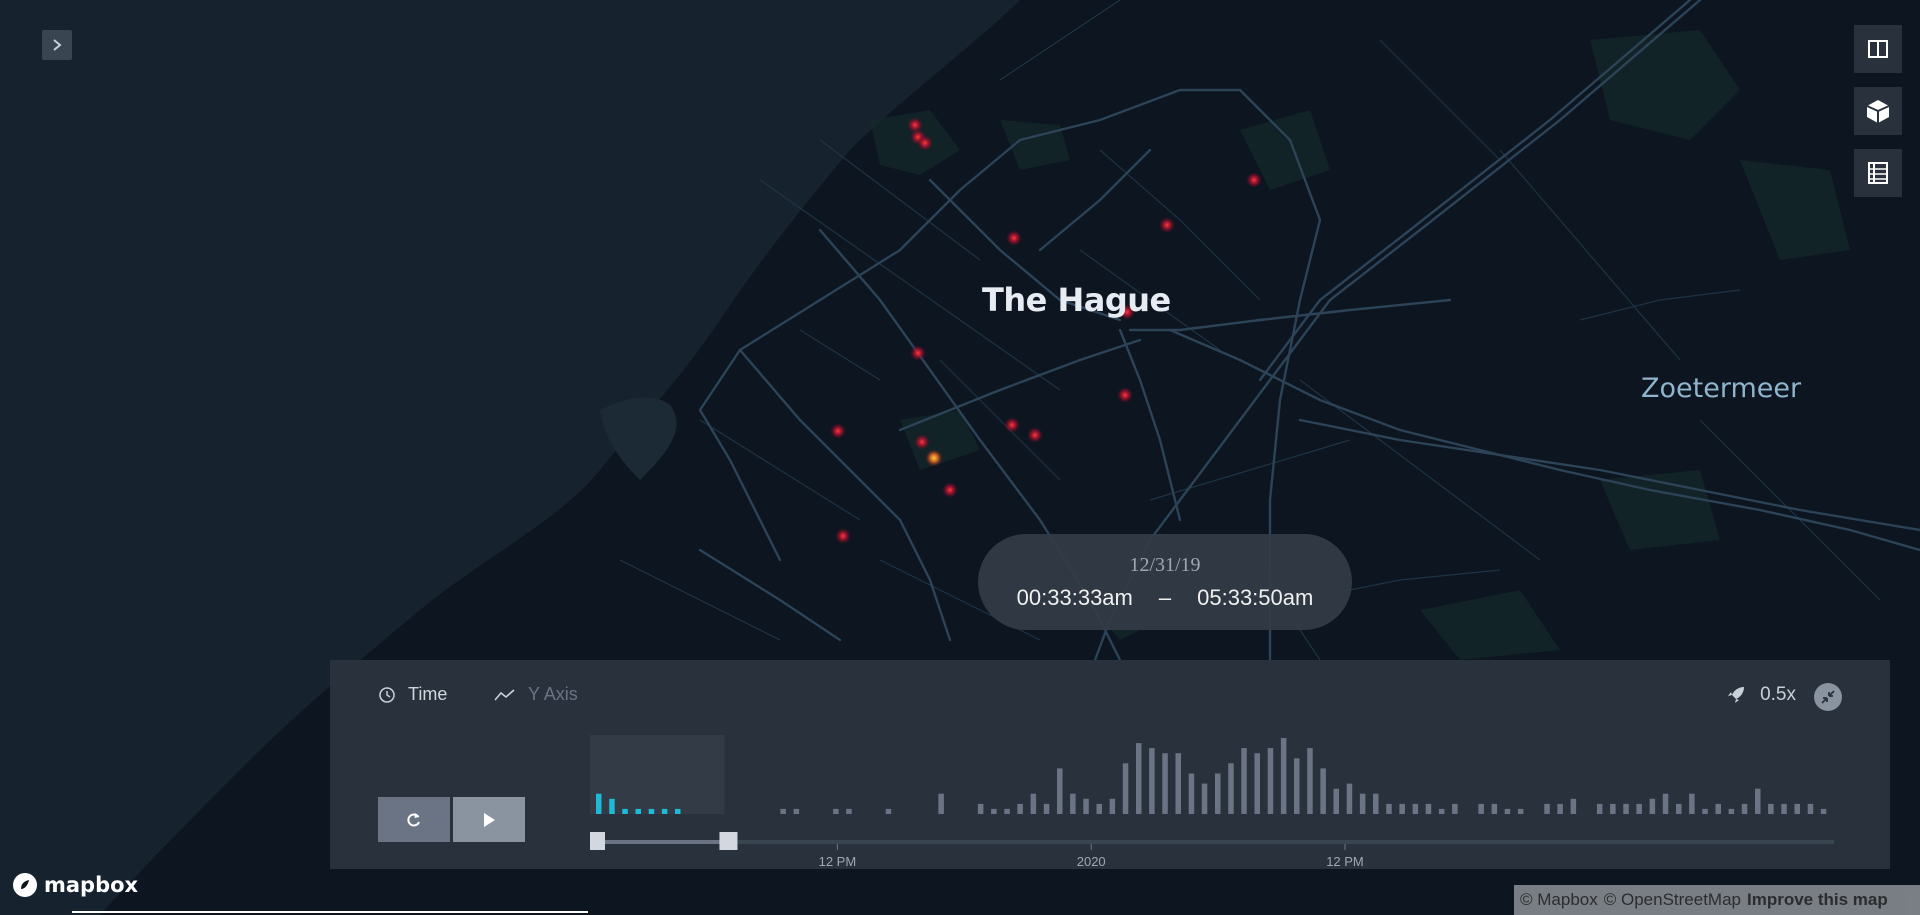 The image size is (1920, 915). Describe the element at coordinates (1076, 300) in the screenshot. I see `city-label-the-hague: The Hague` at that location.